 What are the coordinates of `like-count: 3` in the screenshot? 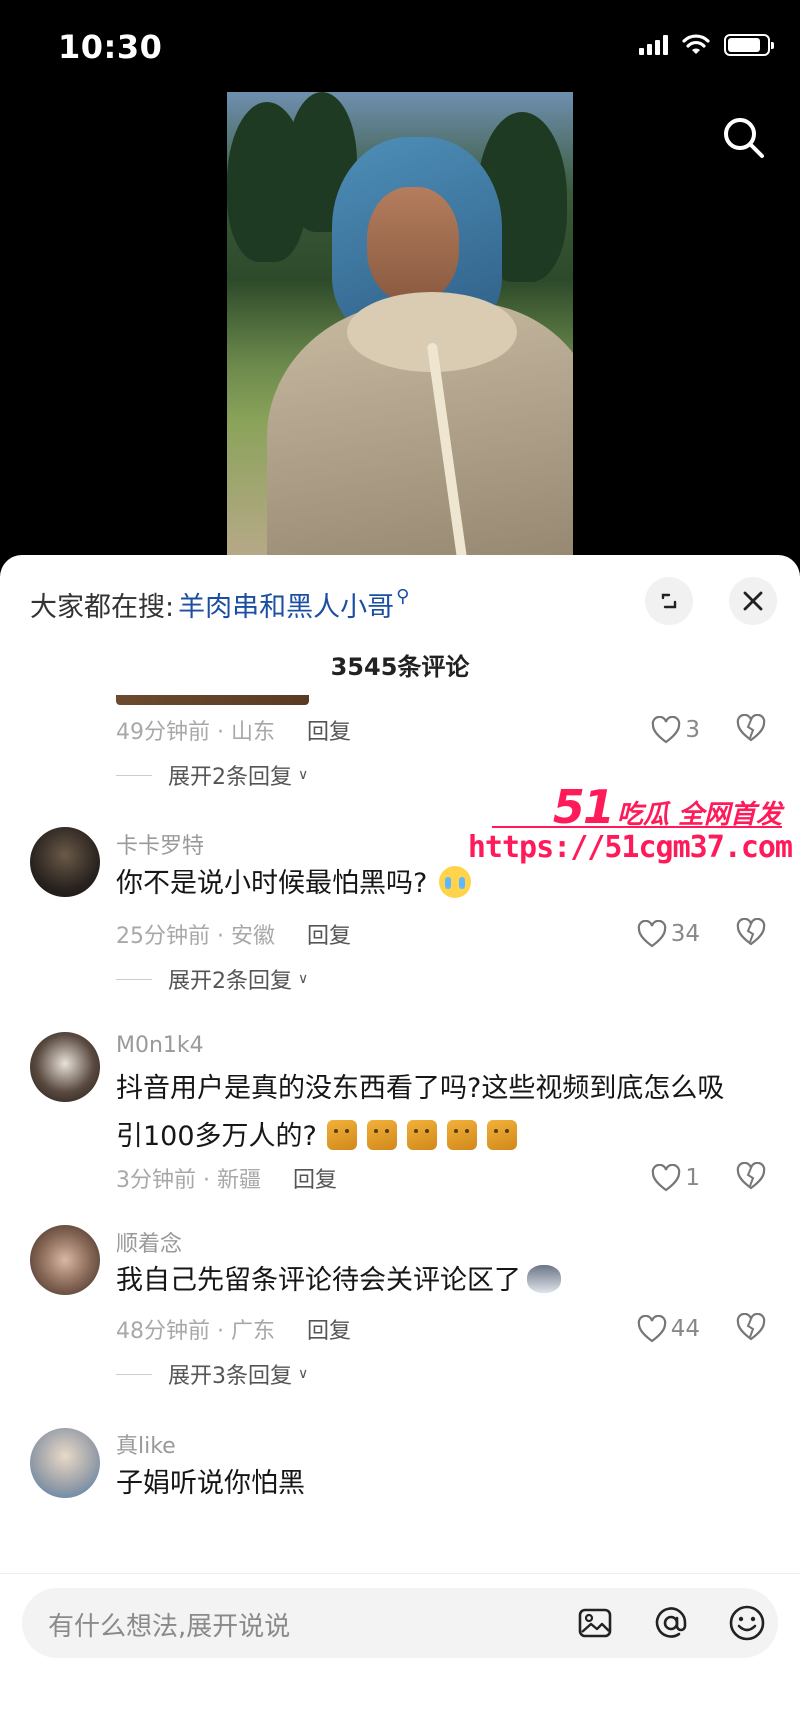 It's located at (692, 730).